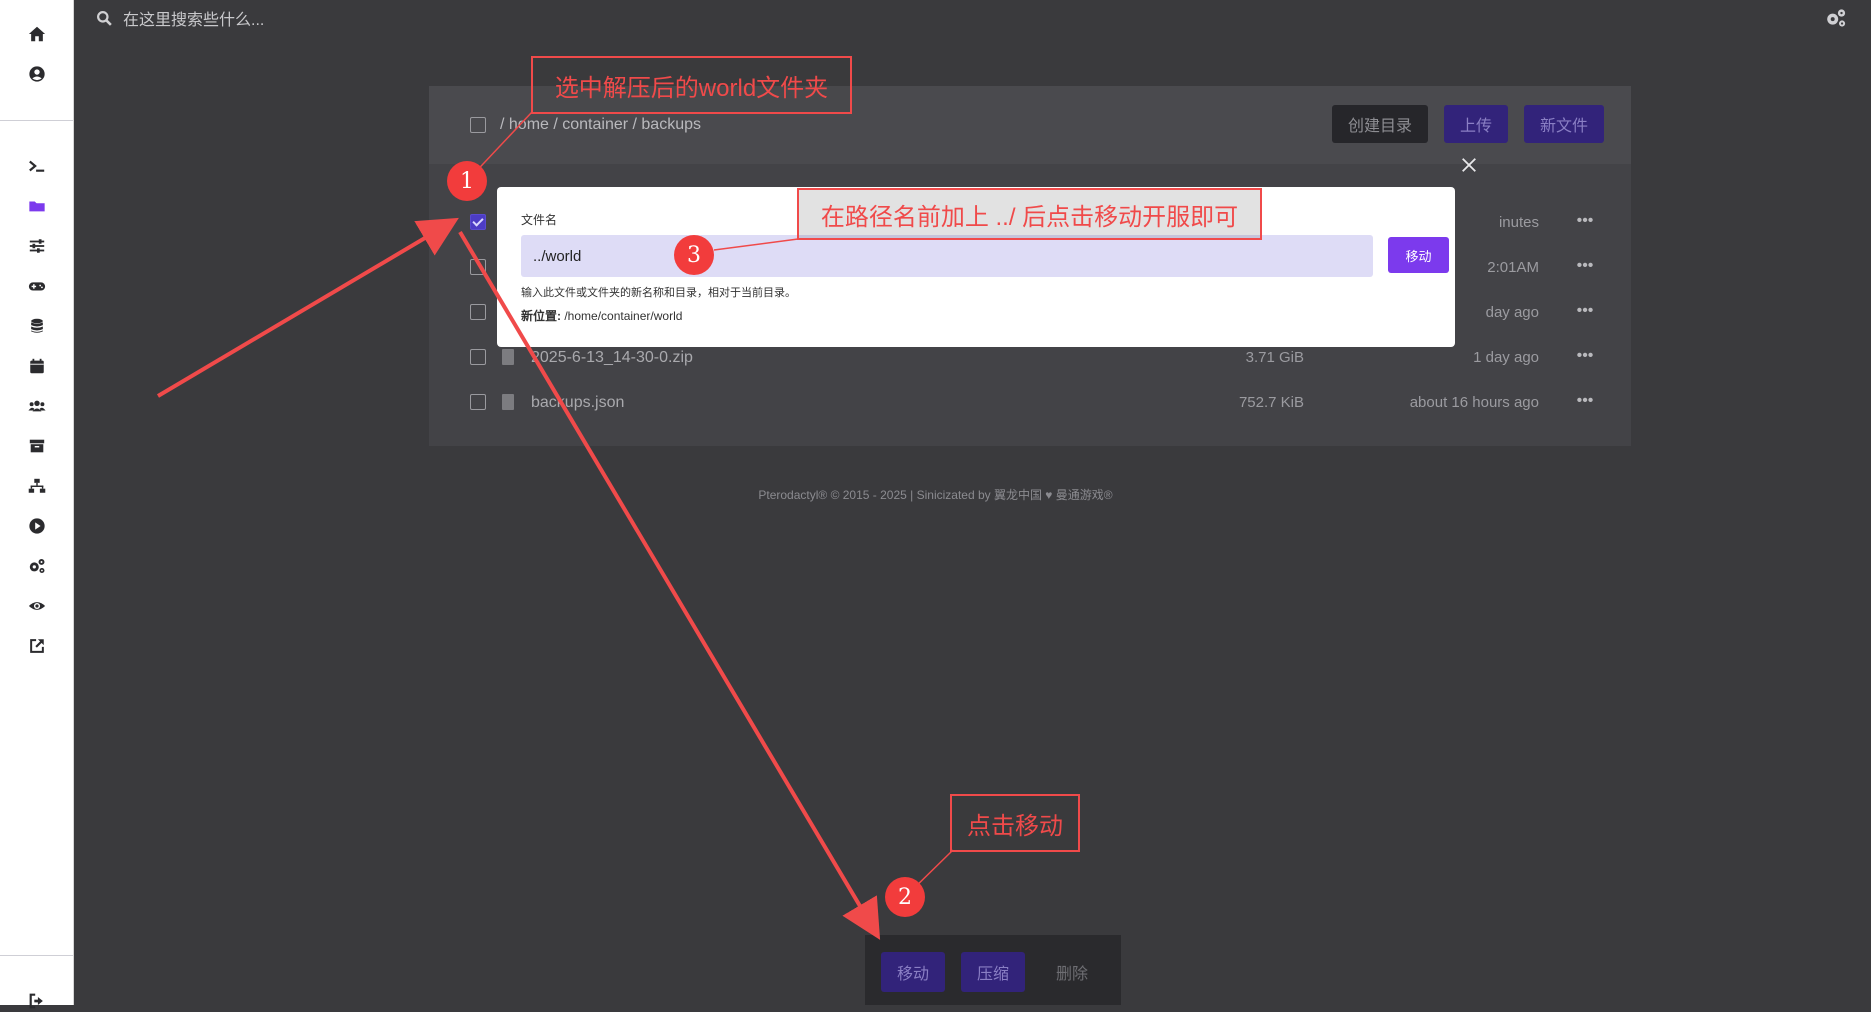 This screenshot has width=1871, height=1012. I want to click on step-badge-3: 3, so click(694, 255).